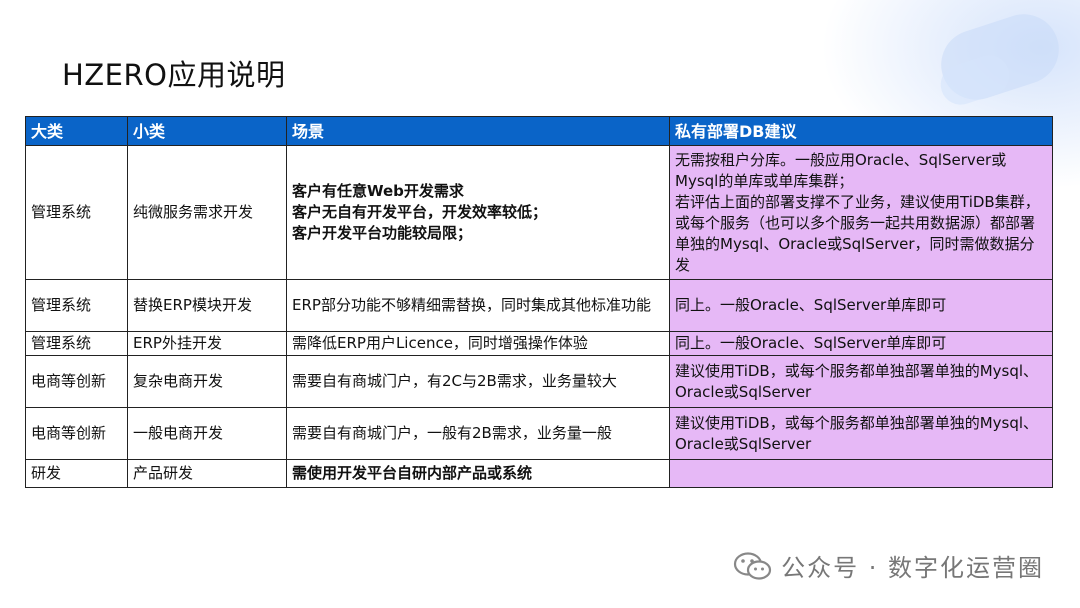 The width and height of the screenshot is (1080, 608). Describe the element at coordinates (861, 473) in the screenshot. I see `cell-db-suggestion` at that location.